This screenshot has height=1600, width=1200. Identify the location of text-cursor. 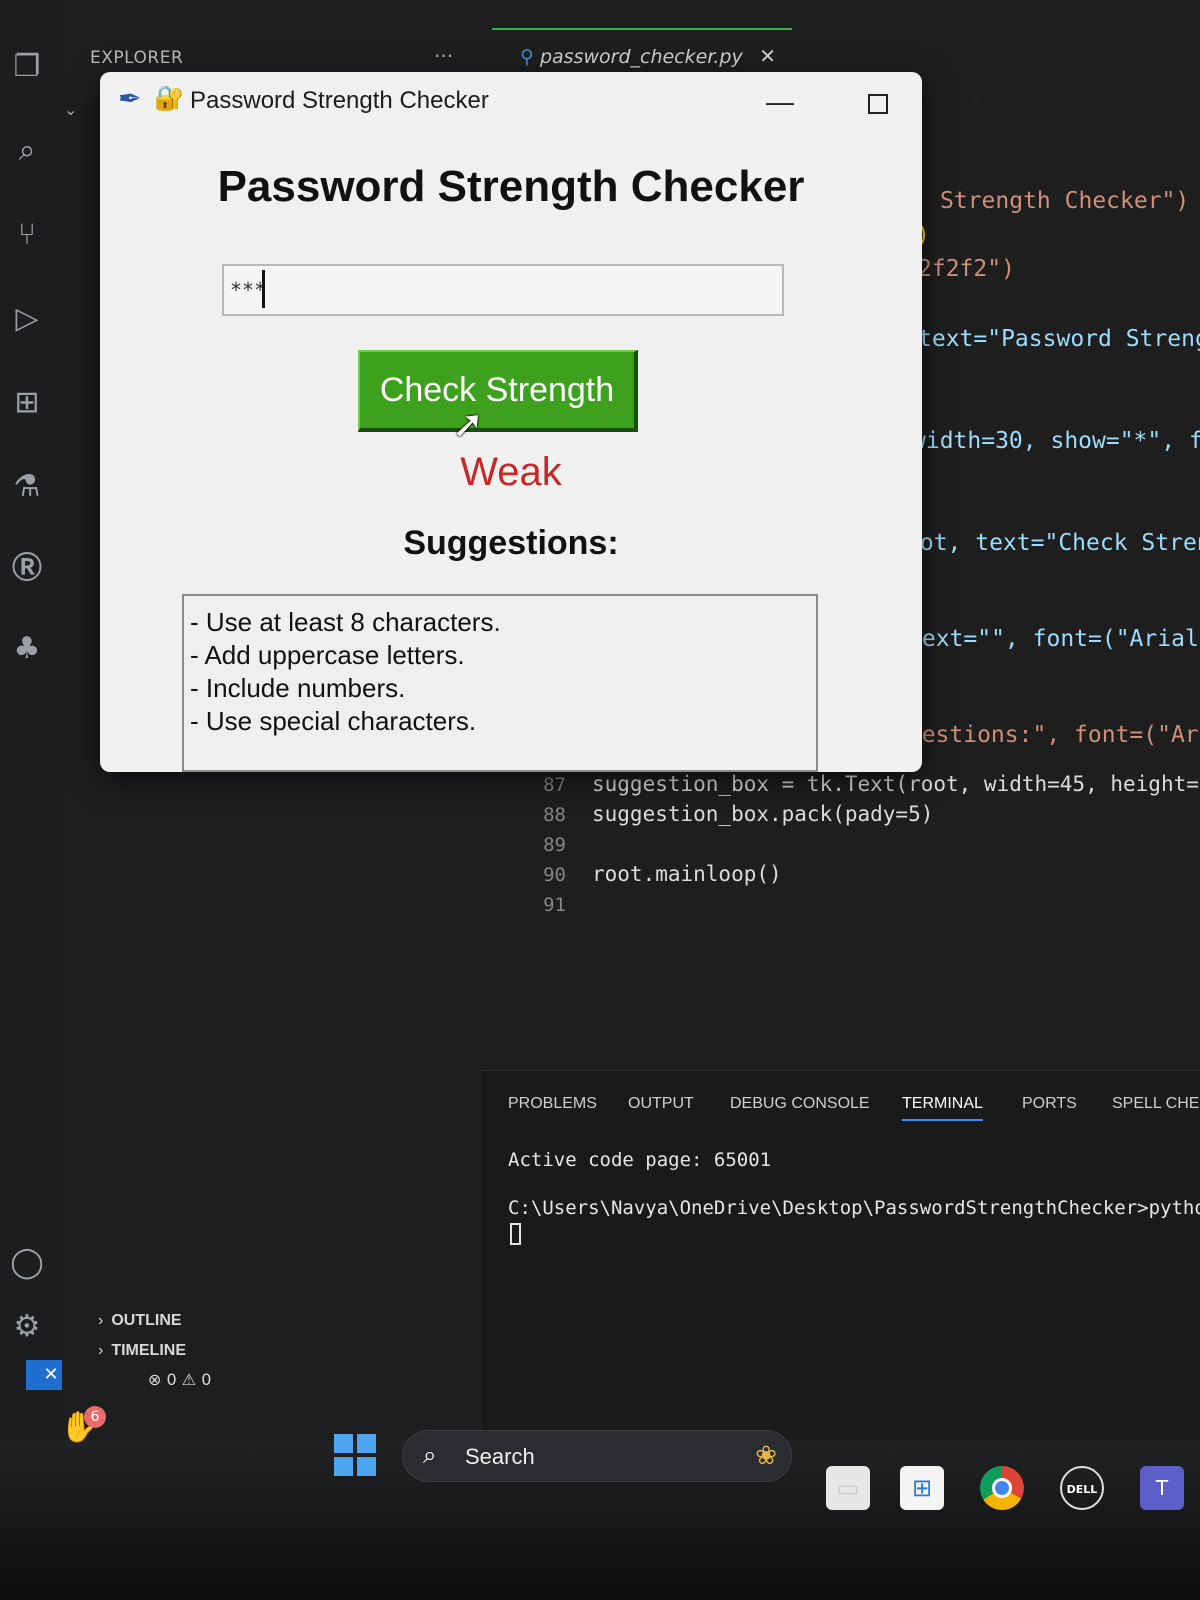
(263, 289).